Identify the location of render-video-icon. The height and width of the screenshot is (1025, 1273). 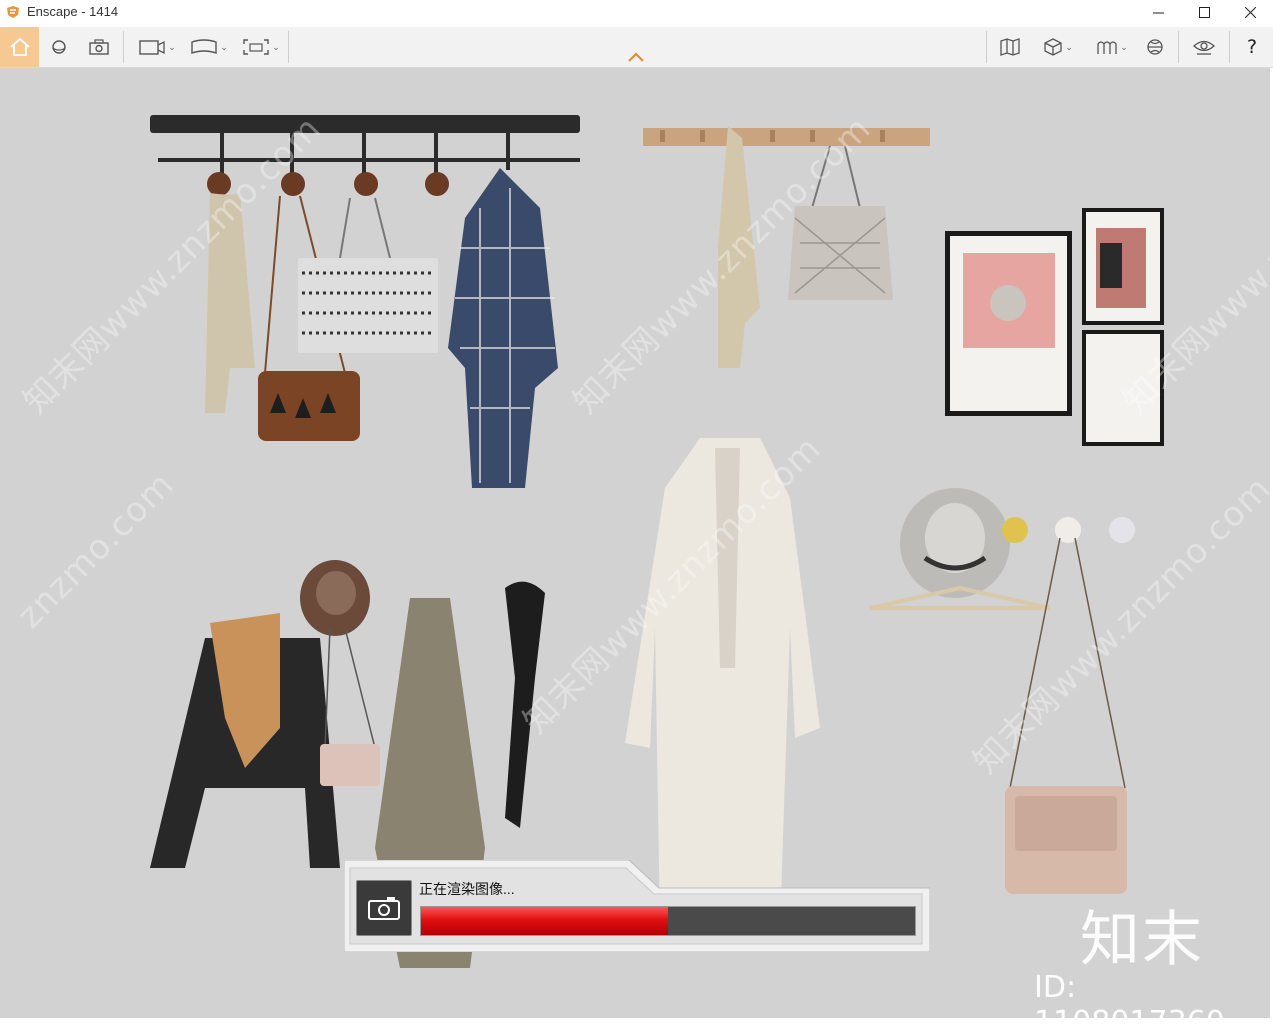
(152, 47).